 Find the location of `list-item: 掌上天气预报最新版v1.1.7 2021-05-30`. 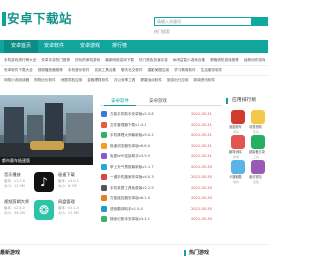

list-item: 掌上天气预报最新版v1.1.7 2021-05-30 is located at coordinates (161, 167).